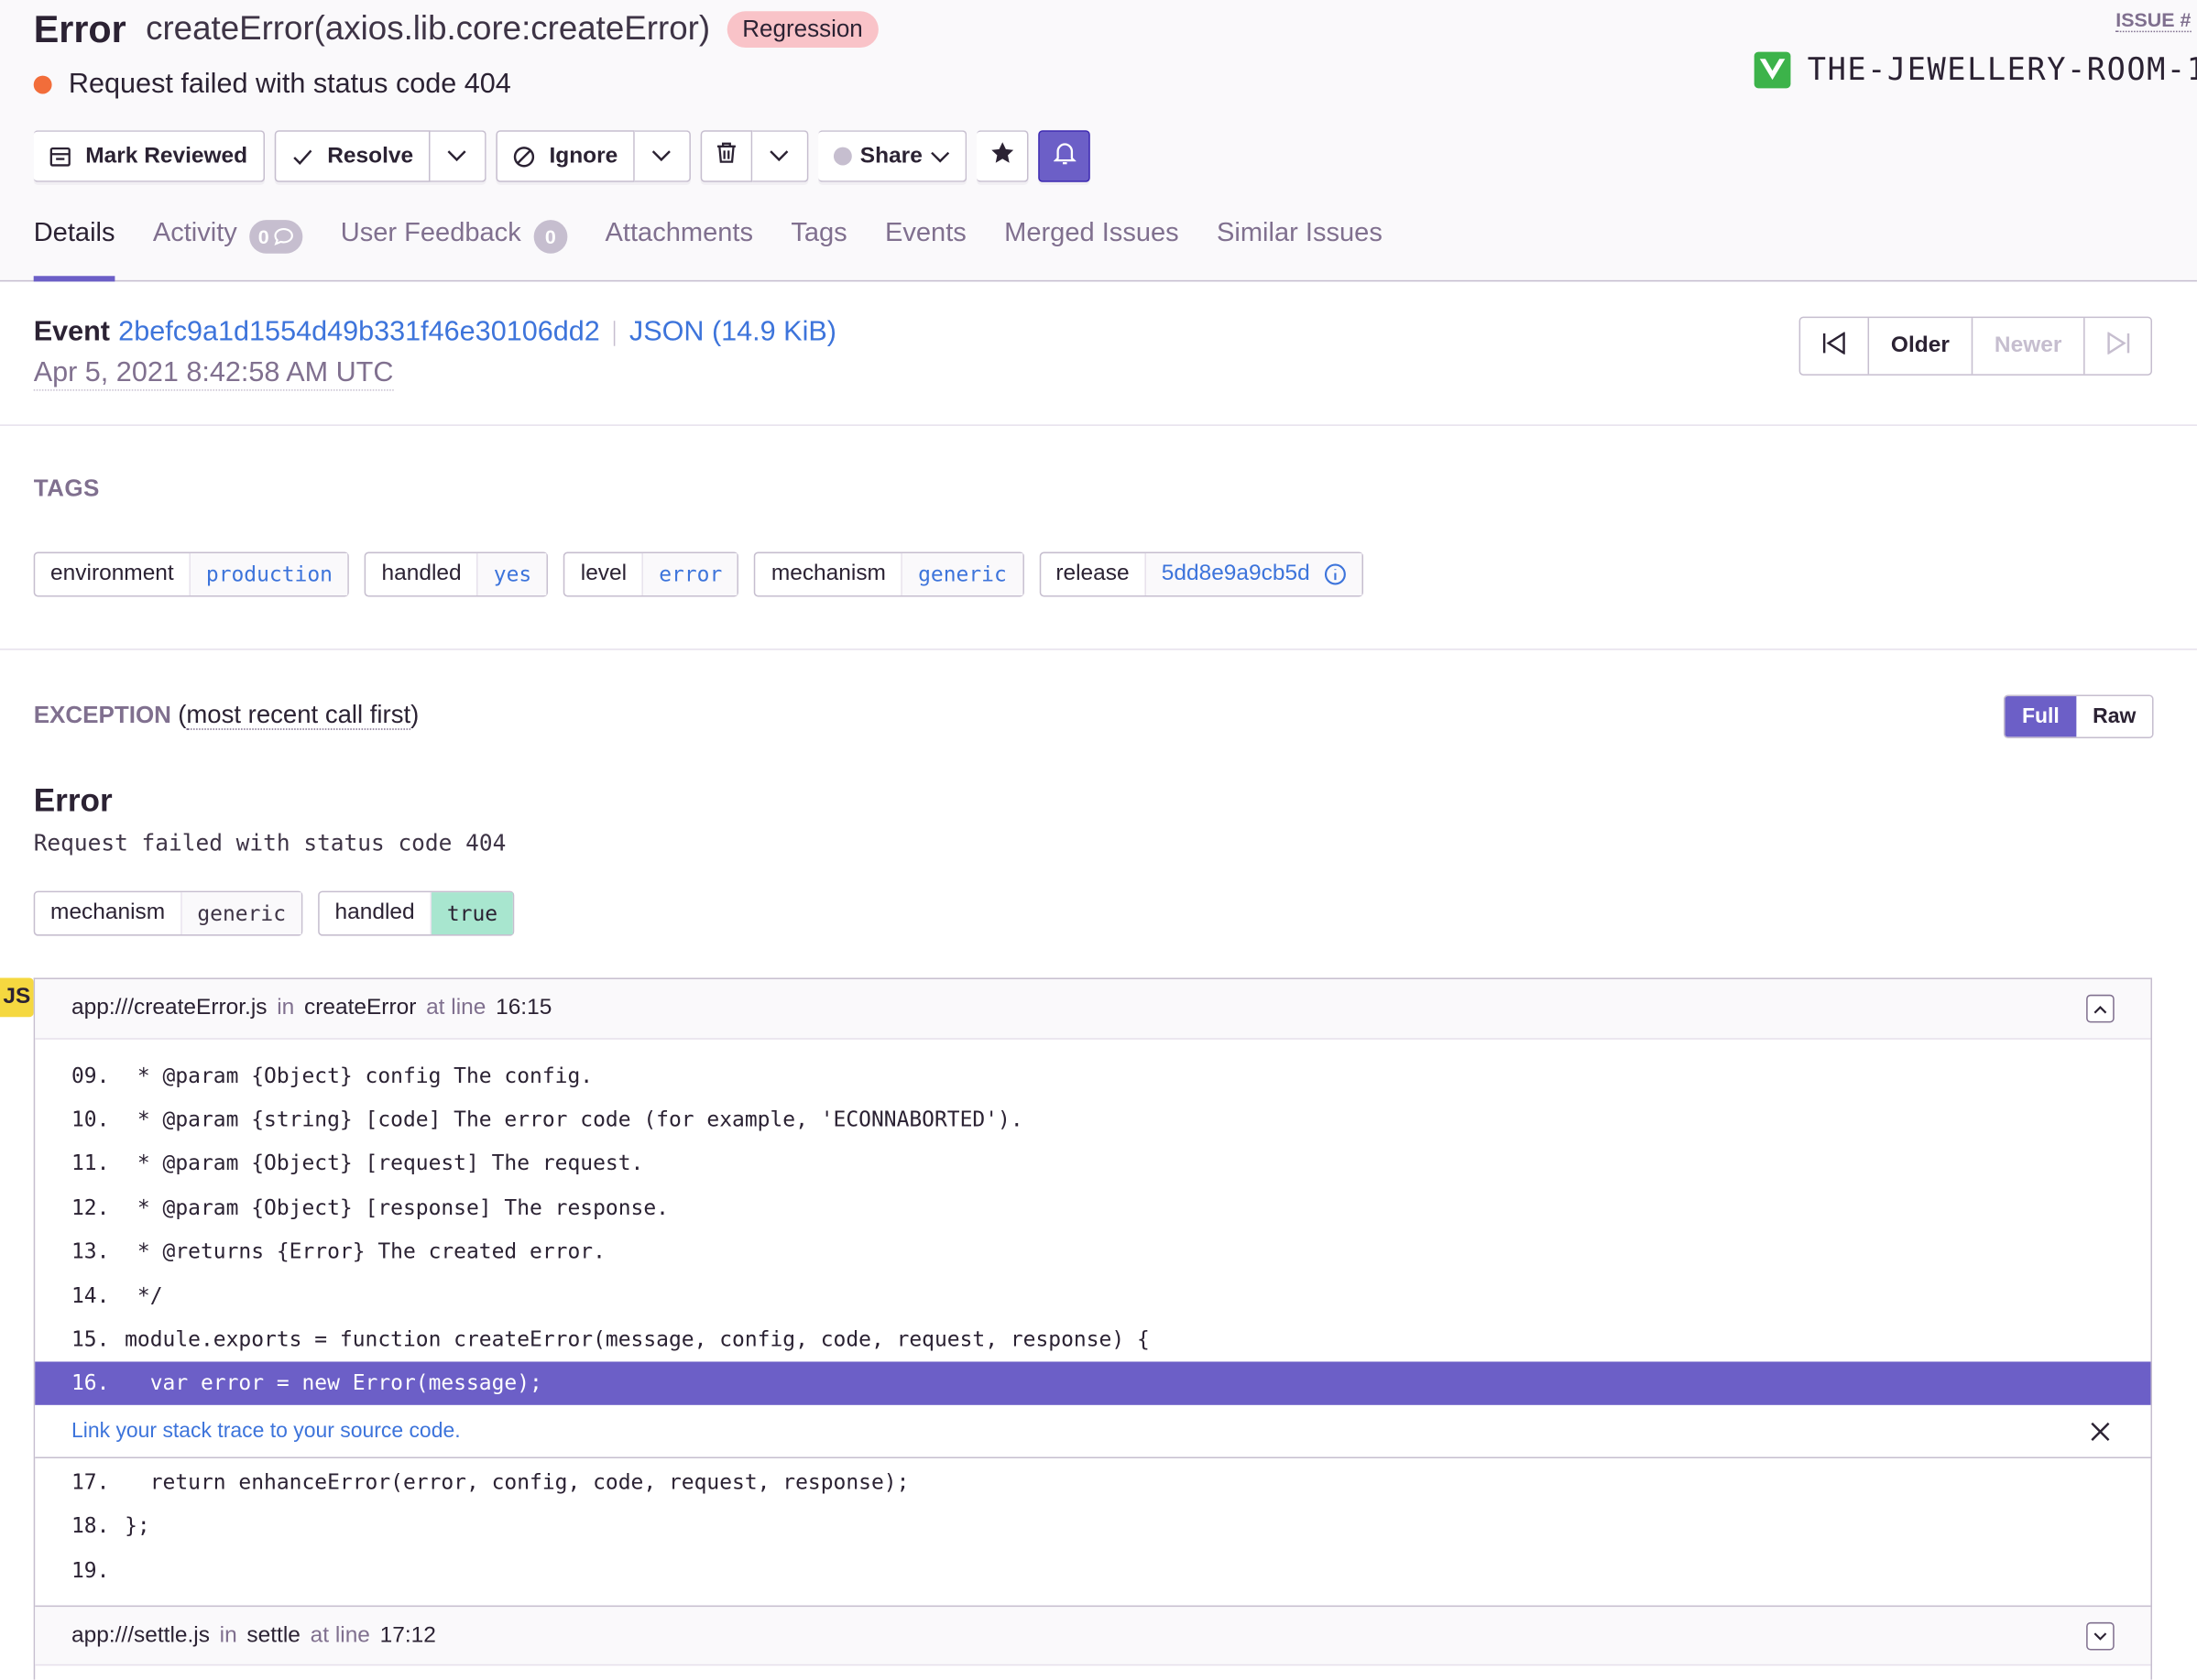 This screenshot has height=1680, width=2197. I want to click on delete-group, so click(754, 156).